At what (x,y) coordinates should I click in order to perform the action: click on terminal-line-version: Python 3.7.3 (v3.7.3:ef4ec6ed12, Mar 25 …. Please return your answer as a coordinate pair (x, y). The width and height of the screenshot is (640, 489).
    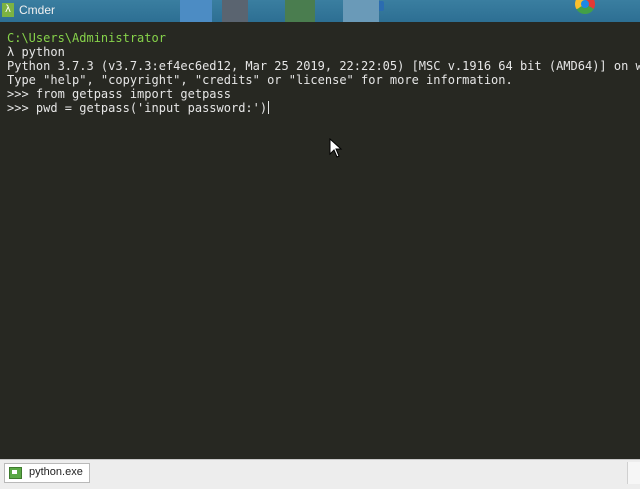
    Looking at the image, I should click on (323, 66).